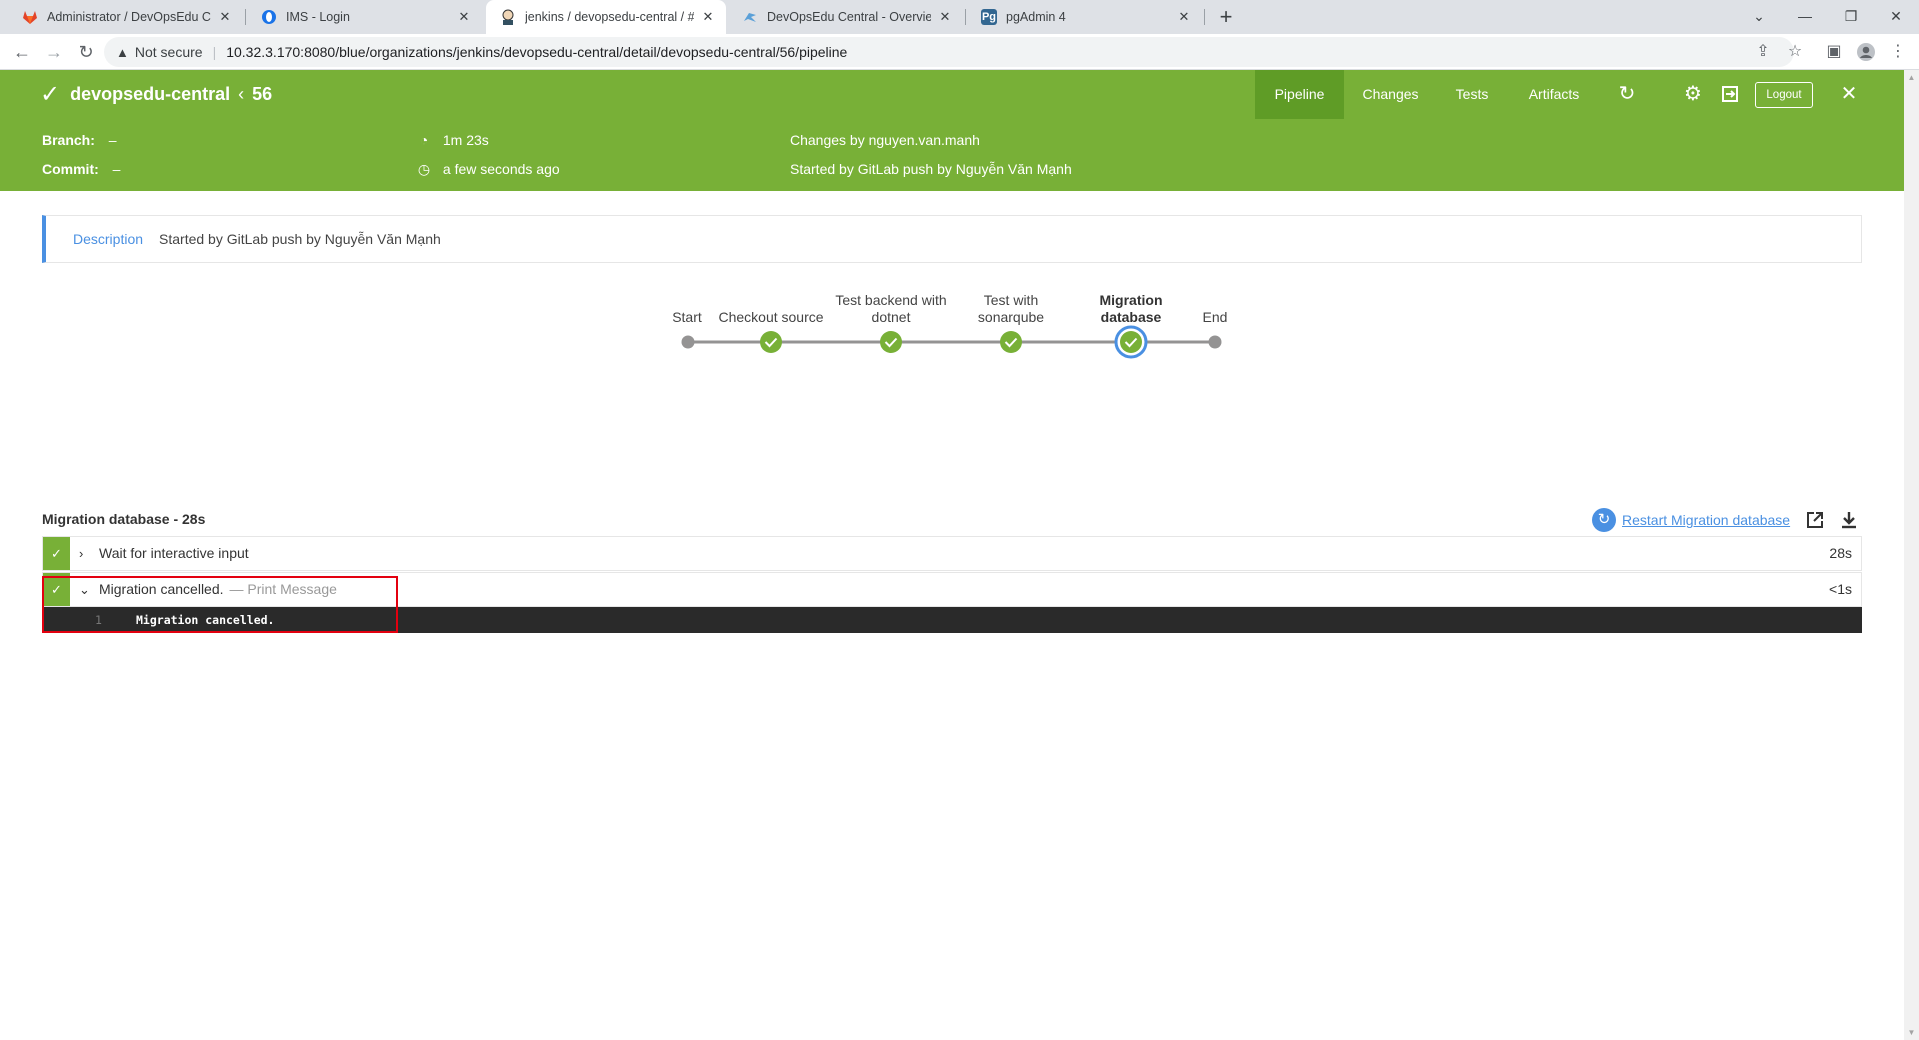  Describe the element at coordinates (81, 553) in the screenshot. I see `chevron-right-icon: ›` at that location.